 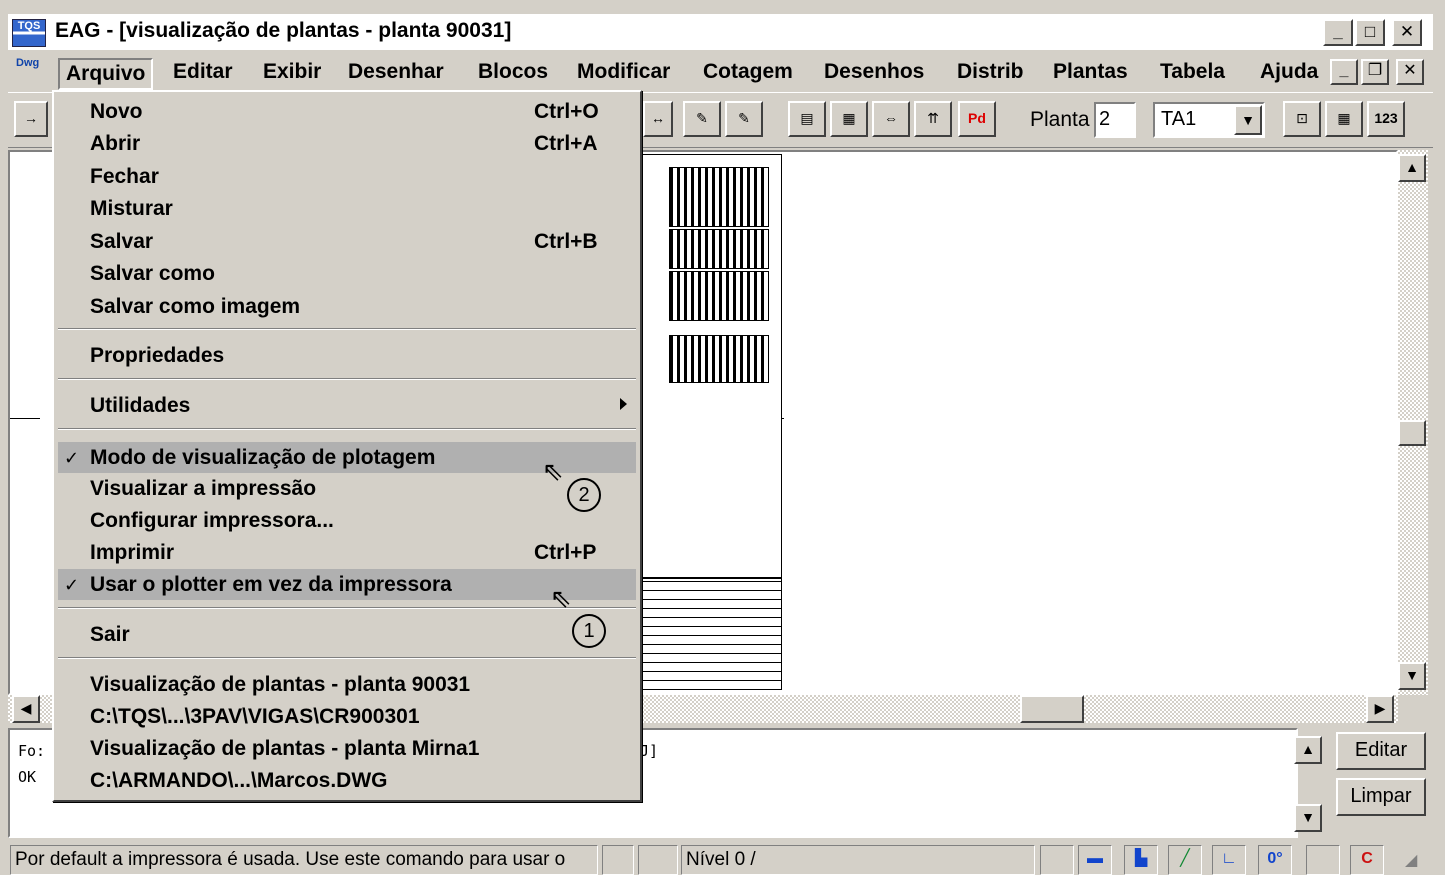 I want to click on sheet-select: TA1 ▼, so click(x=1209, y=120).